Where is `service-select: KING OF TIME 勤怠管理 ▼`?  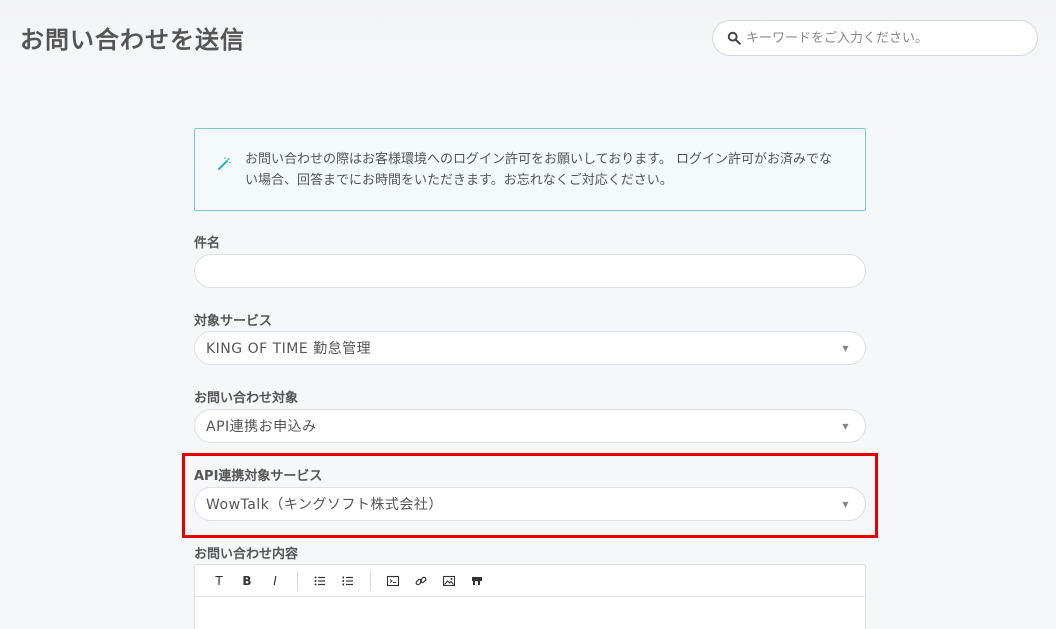 service-select: KING OF TIME 勤怠管理 ▼ is located at coordinates (530, 348).